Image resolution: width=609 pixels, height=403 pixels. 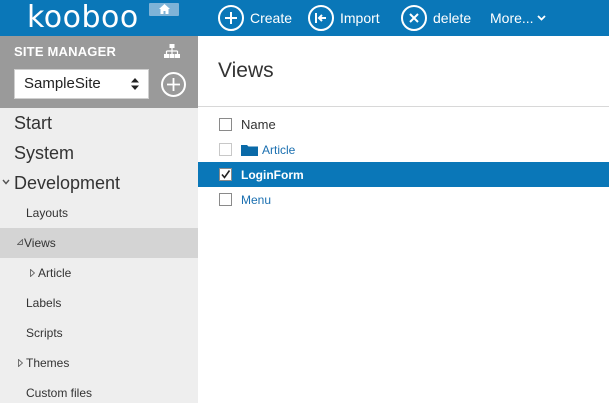 I want to click on sidebar-item-system: System, so click(x=99, y=153).